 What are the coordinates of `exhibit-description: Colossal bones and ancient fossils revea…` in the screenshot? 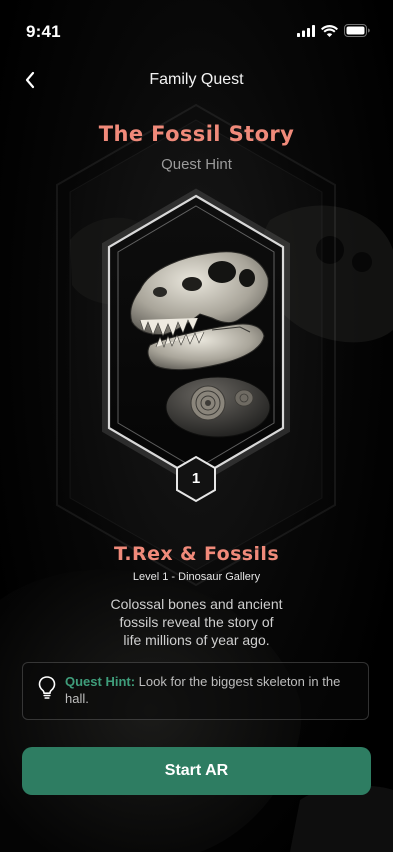 It's located at (196, 622).